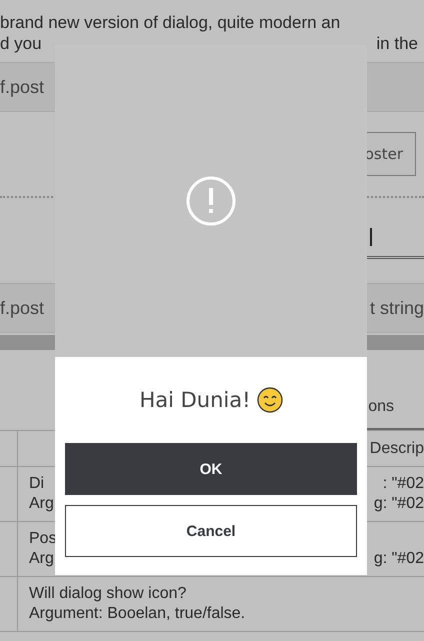  Describe the element at coordinates (269, 400) in the screenshot. I see `smiling-face-icon` at that location.